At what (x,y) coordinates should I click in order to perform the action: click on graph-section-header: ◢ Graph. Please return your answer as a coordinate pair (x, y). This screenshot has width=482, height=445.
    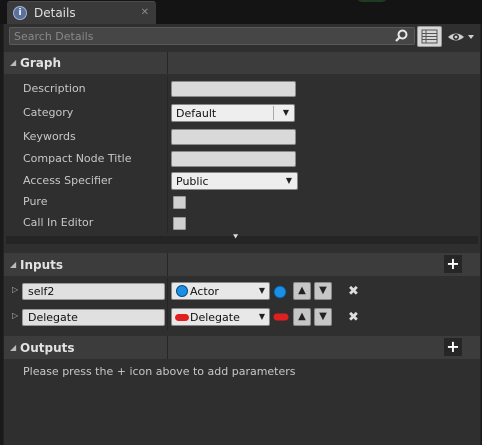
    Looking at the image, I should click on (242, 63).